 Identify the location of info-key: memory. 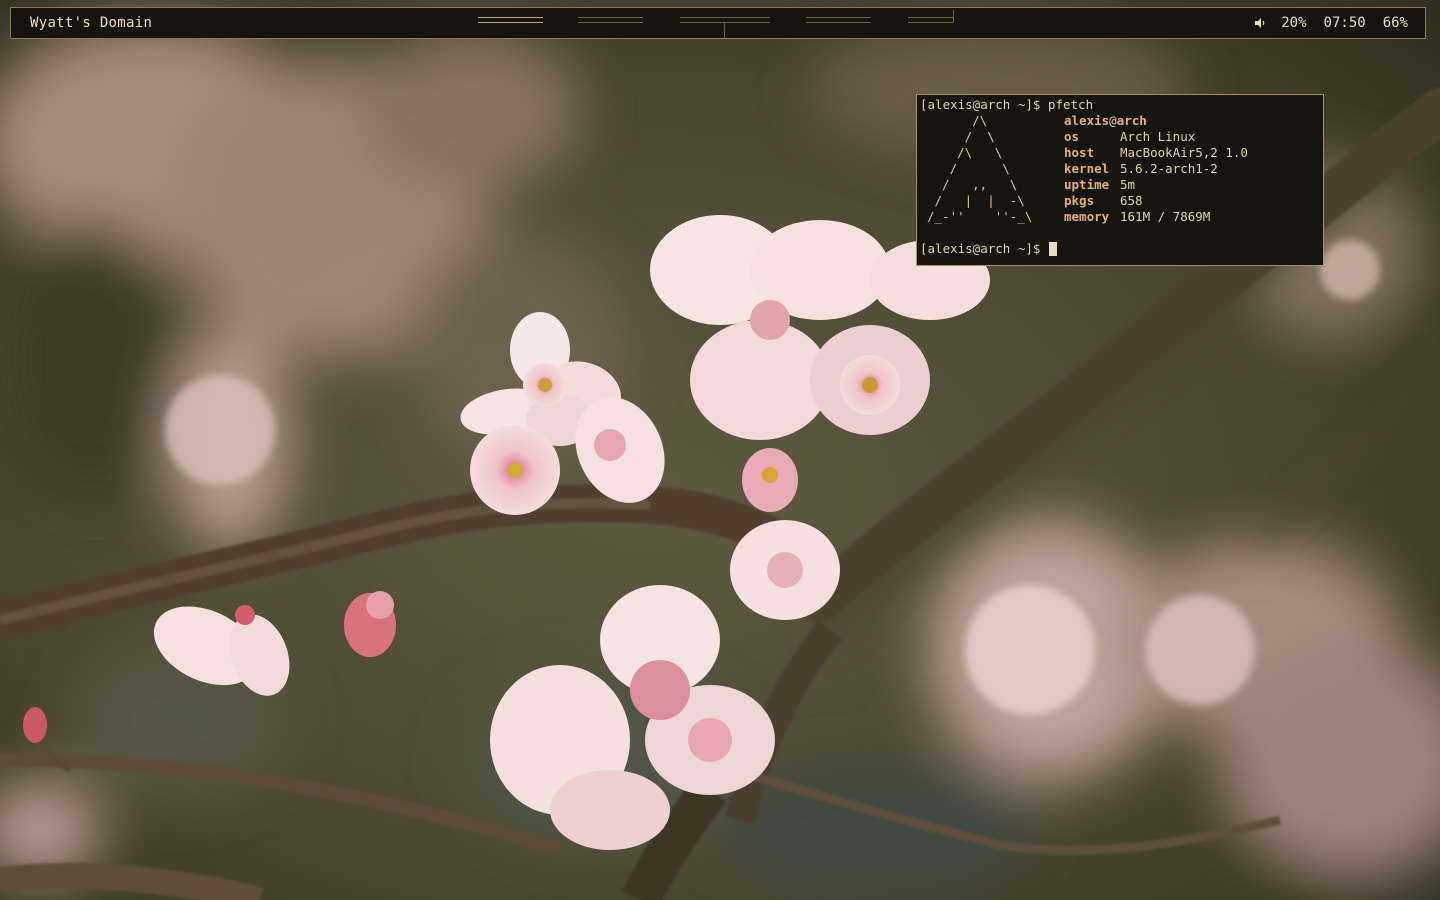
(1087, 216).